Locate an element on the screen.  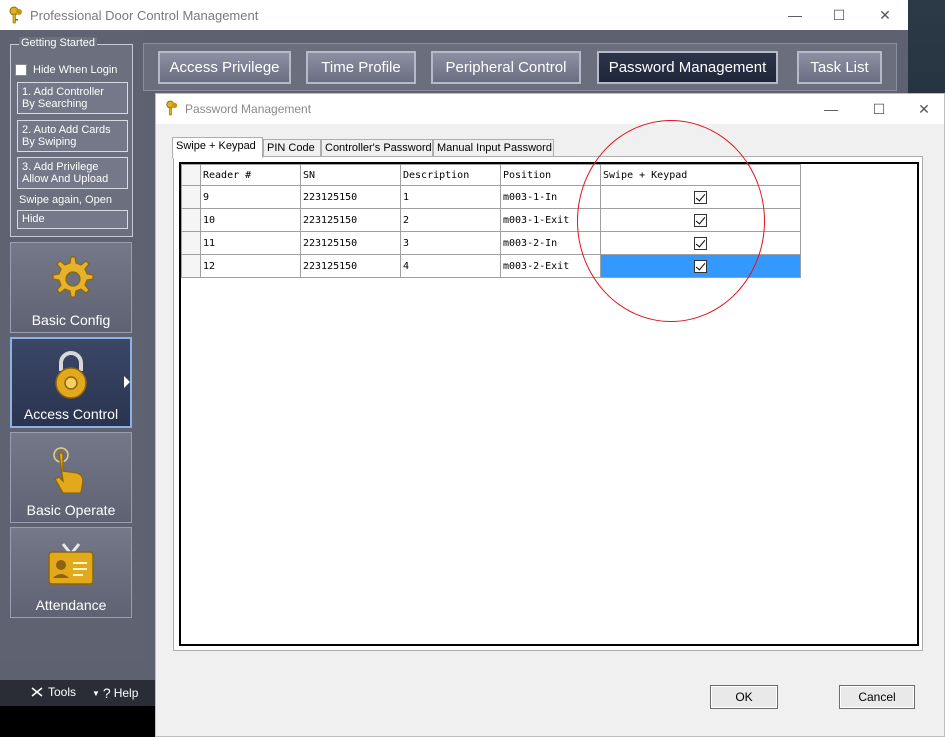
cell-description: 1 is located at coordinates (450, 197).